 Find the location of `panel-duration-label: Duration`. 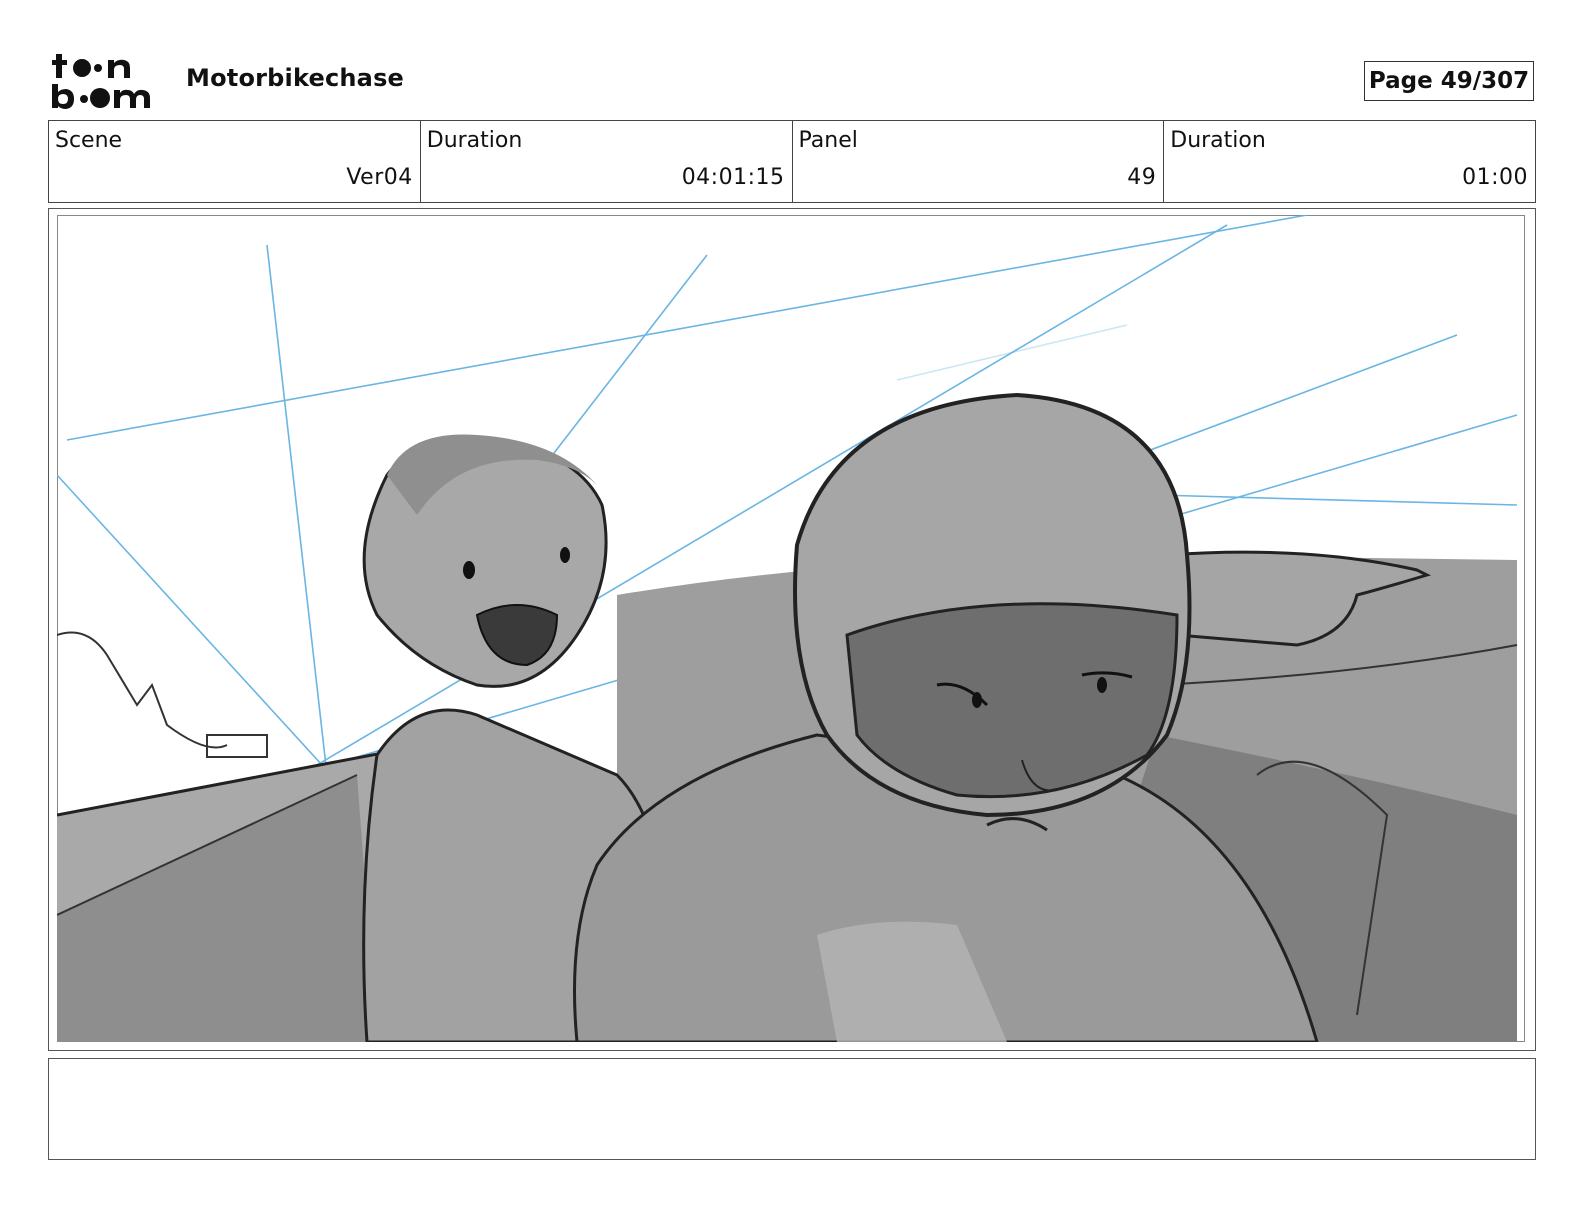

panel-duration-label: Duration is located at coordinates (1218, 140).